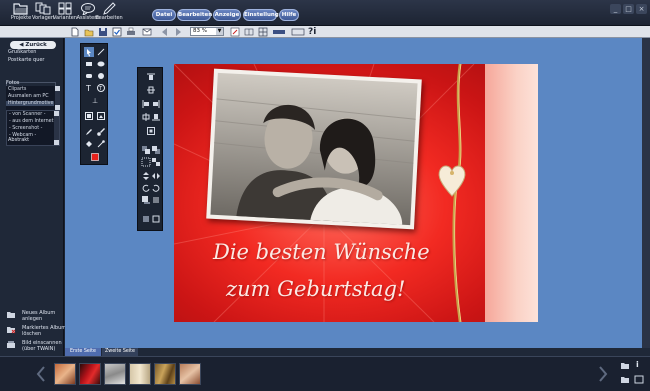 The width and height of the screenshot is (650, 391). I want to click on album-folder-icon, so click(625, 365).